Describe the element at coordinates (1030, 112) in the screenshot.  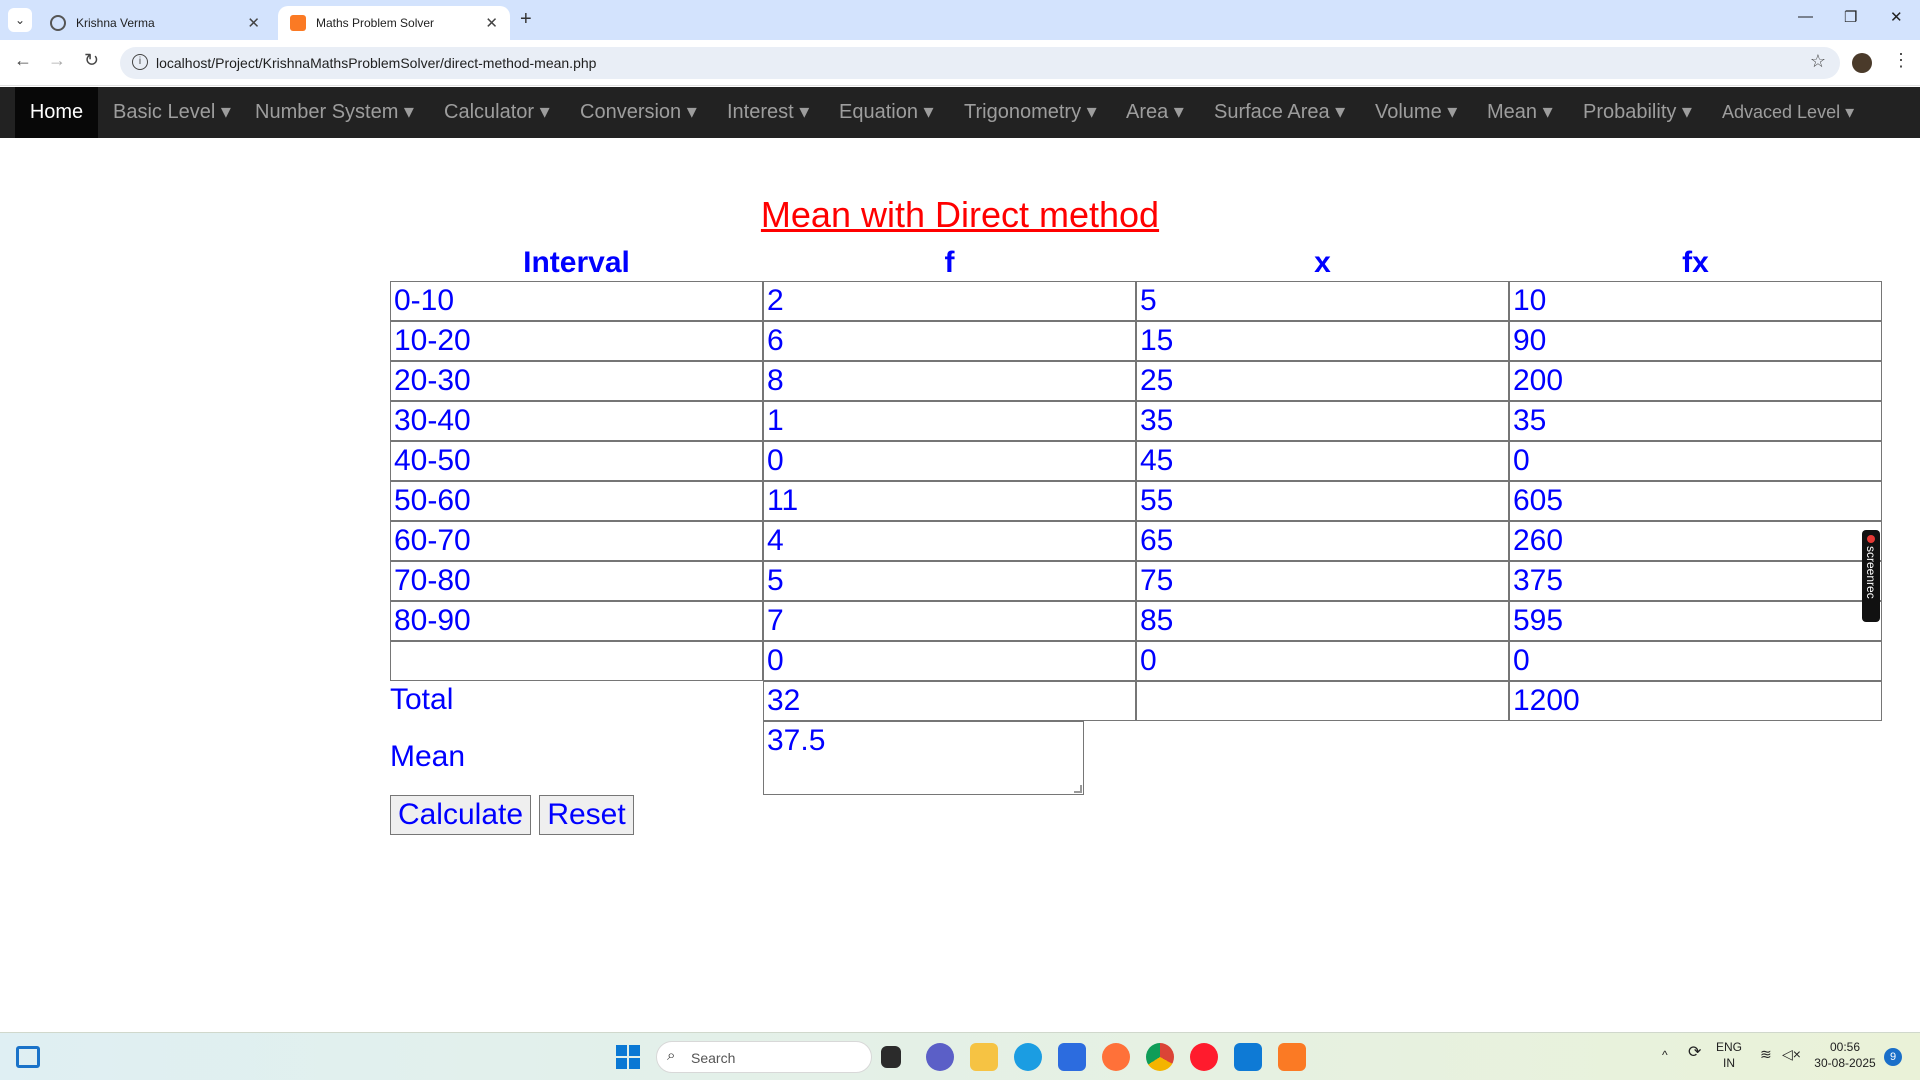
I see `nav-trigonometry: Trigonometry ▾` at that location.